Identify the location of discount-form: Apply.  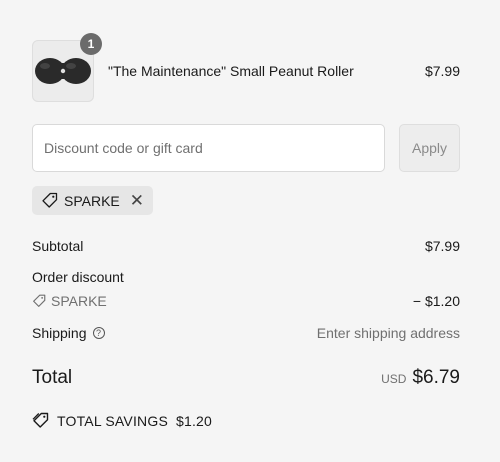
(246, 148).